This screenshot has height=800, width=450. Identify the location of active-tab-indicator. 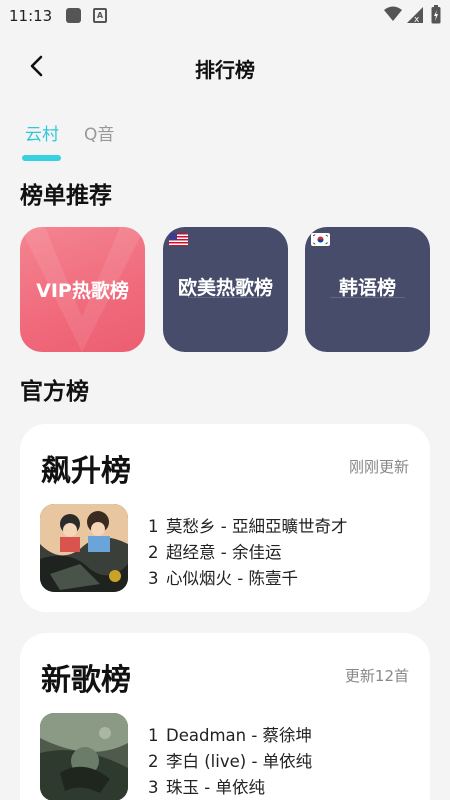
(41, 158).